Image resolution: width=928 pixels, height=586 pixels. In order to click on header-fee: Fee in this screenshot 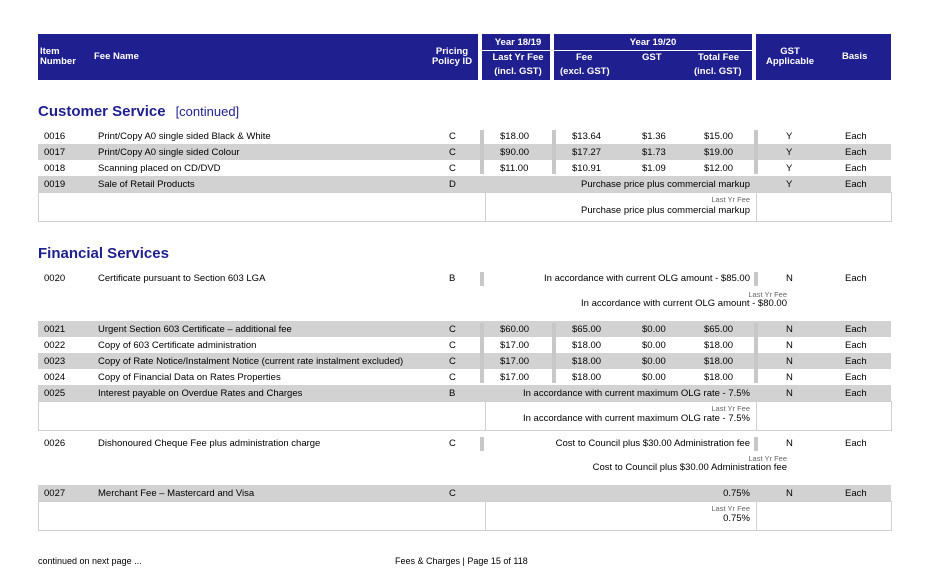, I will do `click(584, 57)`.